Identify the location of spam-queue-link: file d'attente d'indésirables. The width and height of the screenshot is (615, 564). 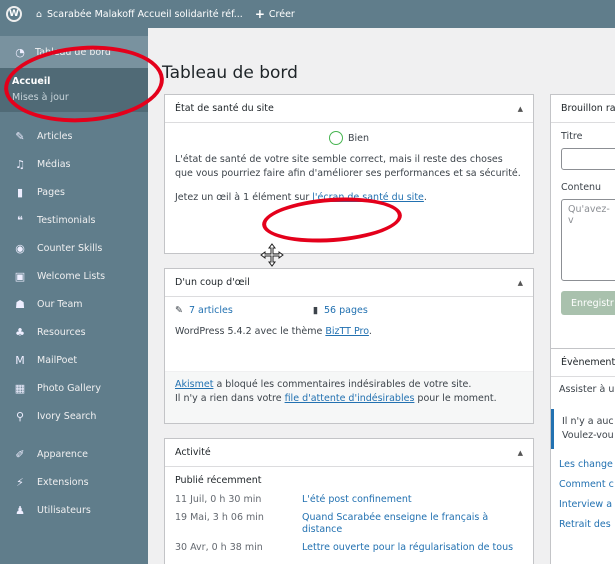
(350, 398).